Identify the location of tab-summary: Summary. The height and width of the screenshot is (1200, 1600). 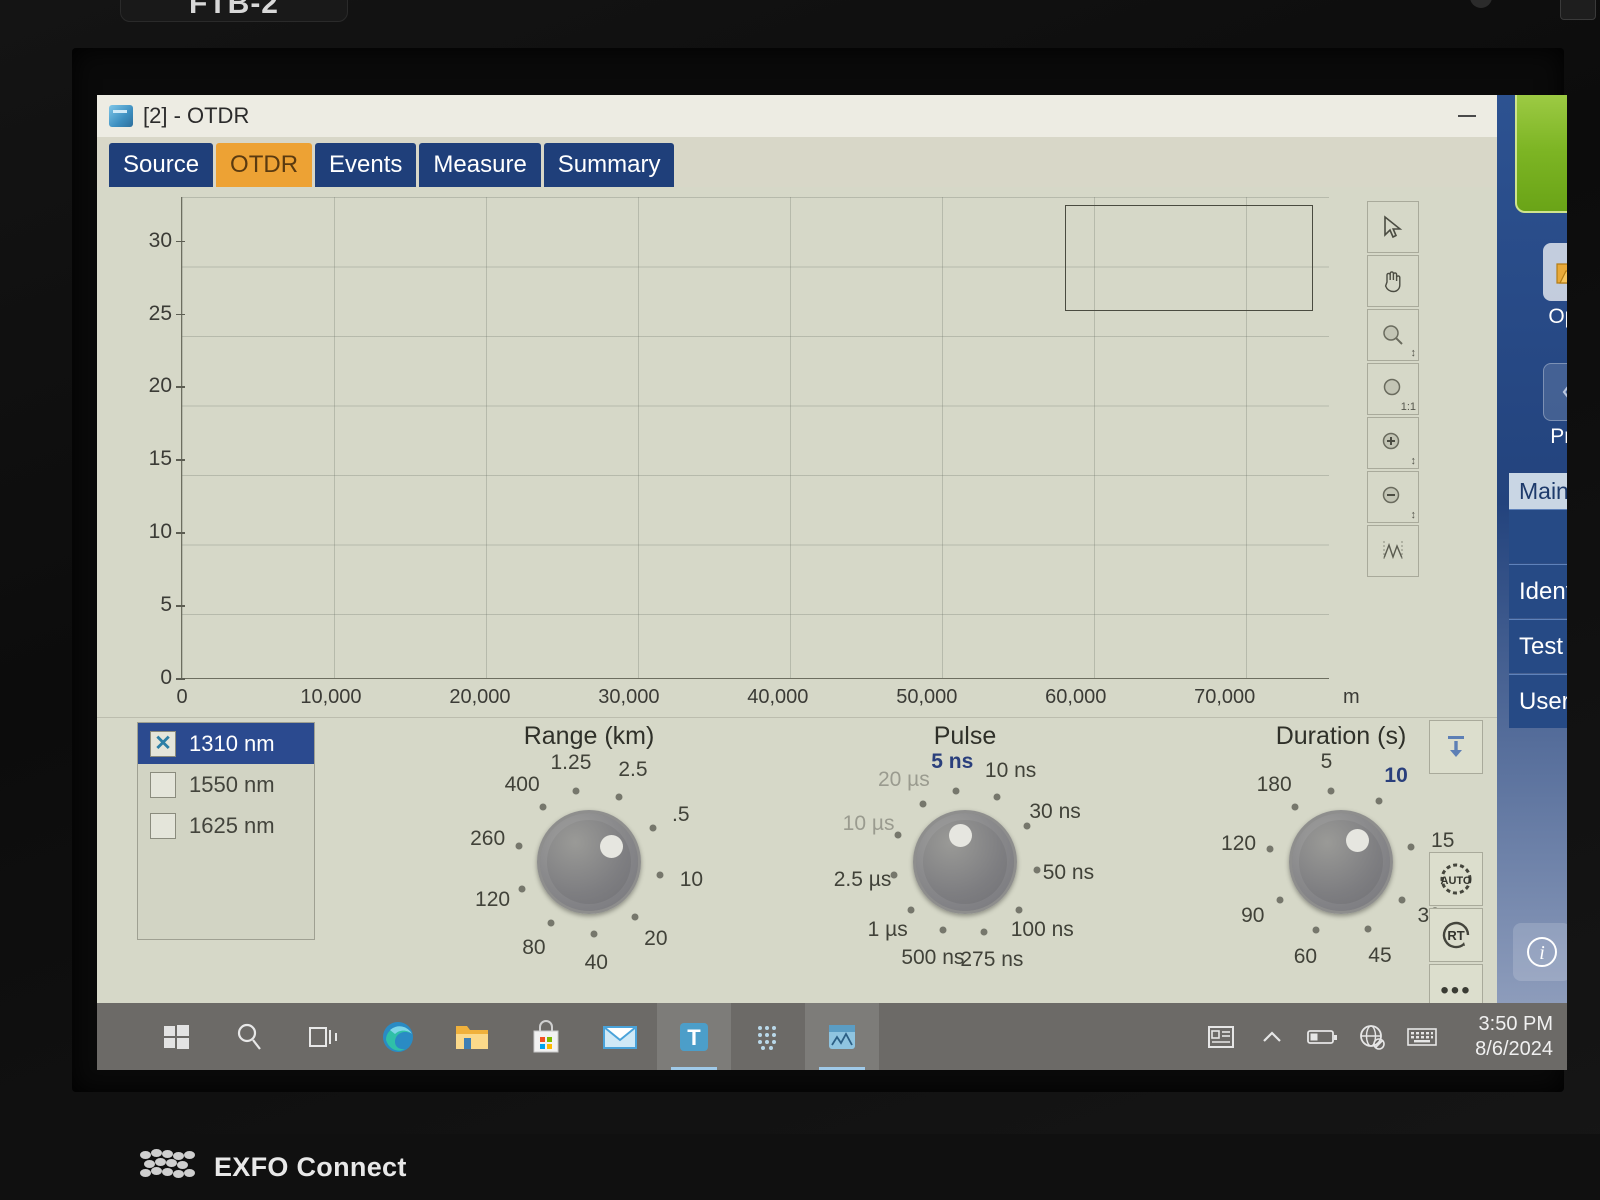
(609, 165).